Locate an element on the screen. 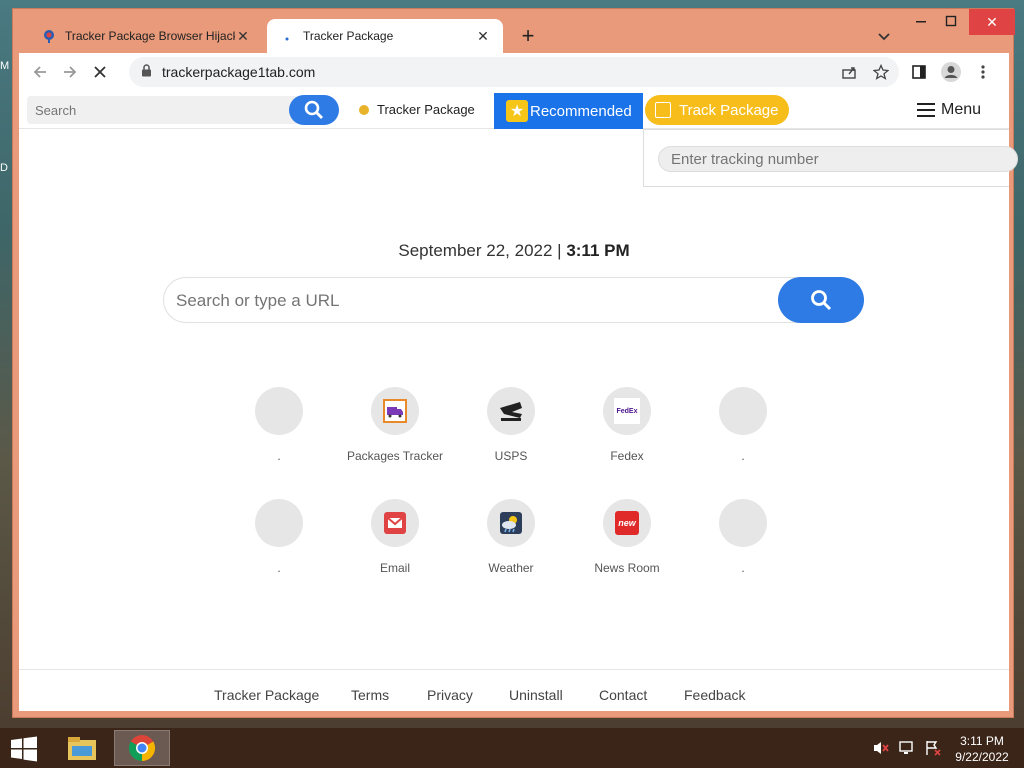  taskbar: 3:11 PM 9/22/2022 is located at coordinates (512, 748).